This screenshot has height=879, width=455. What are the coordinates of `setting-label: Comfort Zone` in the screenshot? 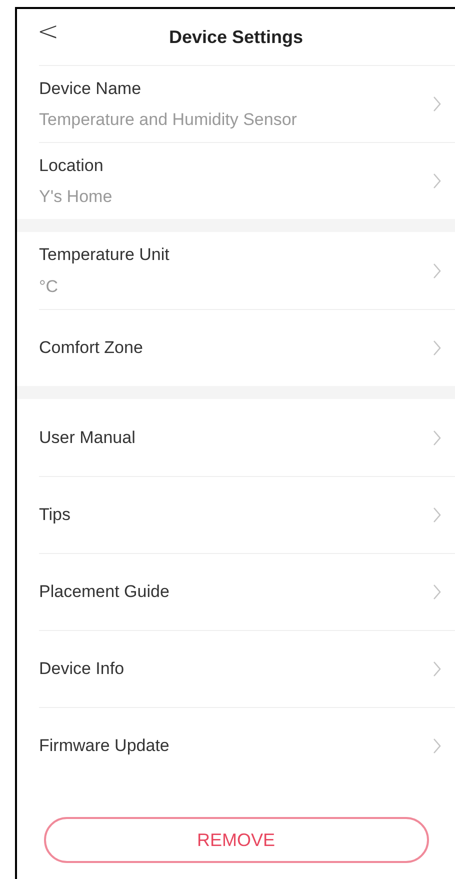 It's located at (236, 348).